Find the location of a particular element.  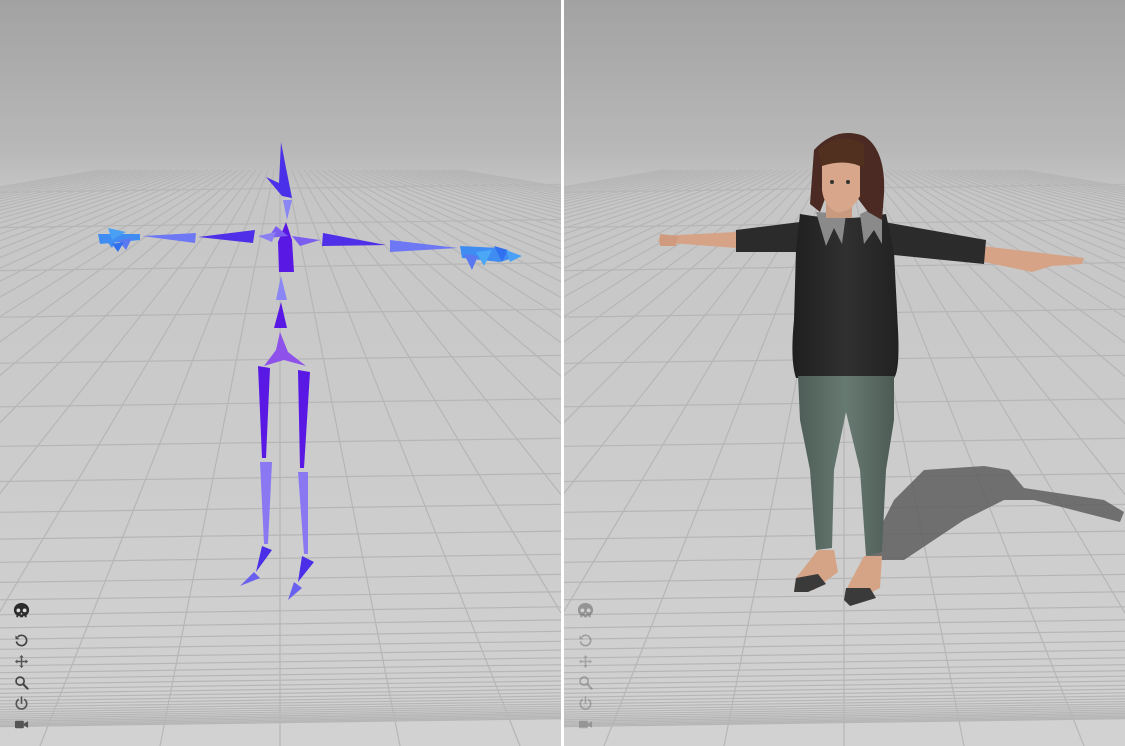

eye-right is located at coordinates (848, 182).